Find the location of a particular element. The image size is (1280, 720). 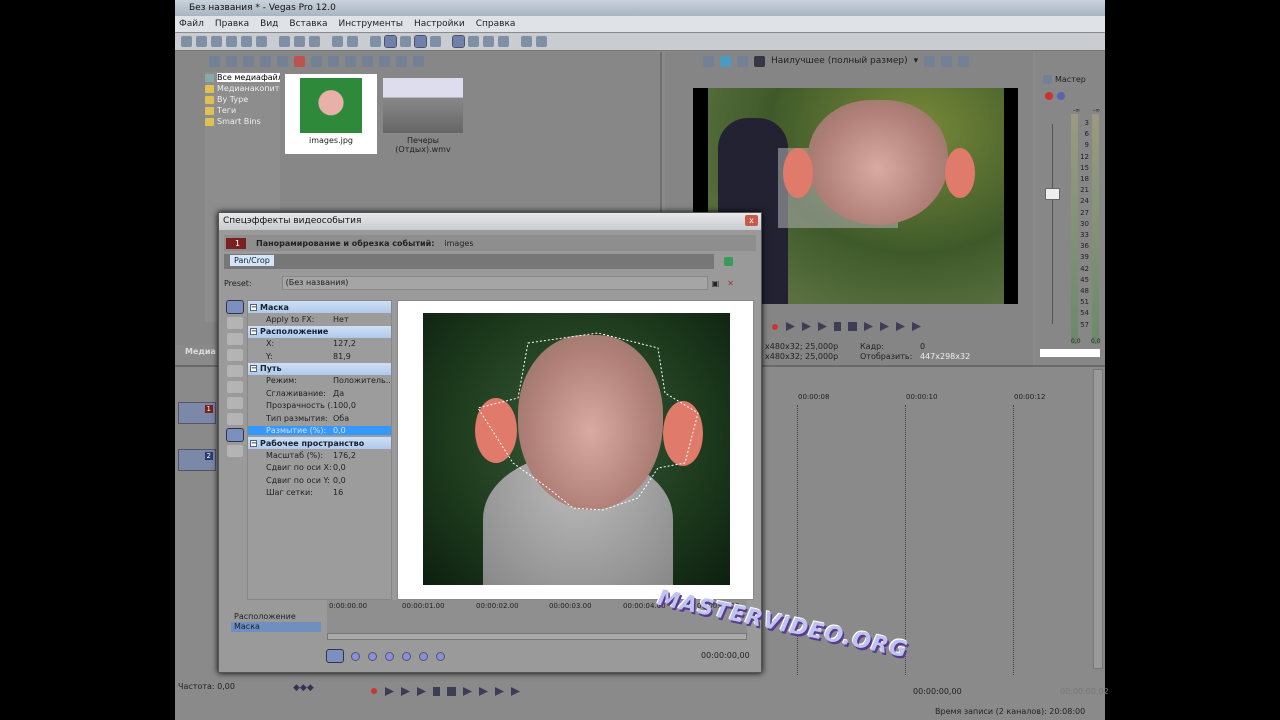

rate-slider: ◆◆◆ is located at coordinates (303, 688).